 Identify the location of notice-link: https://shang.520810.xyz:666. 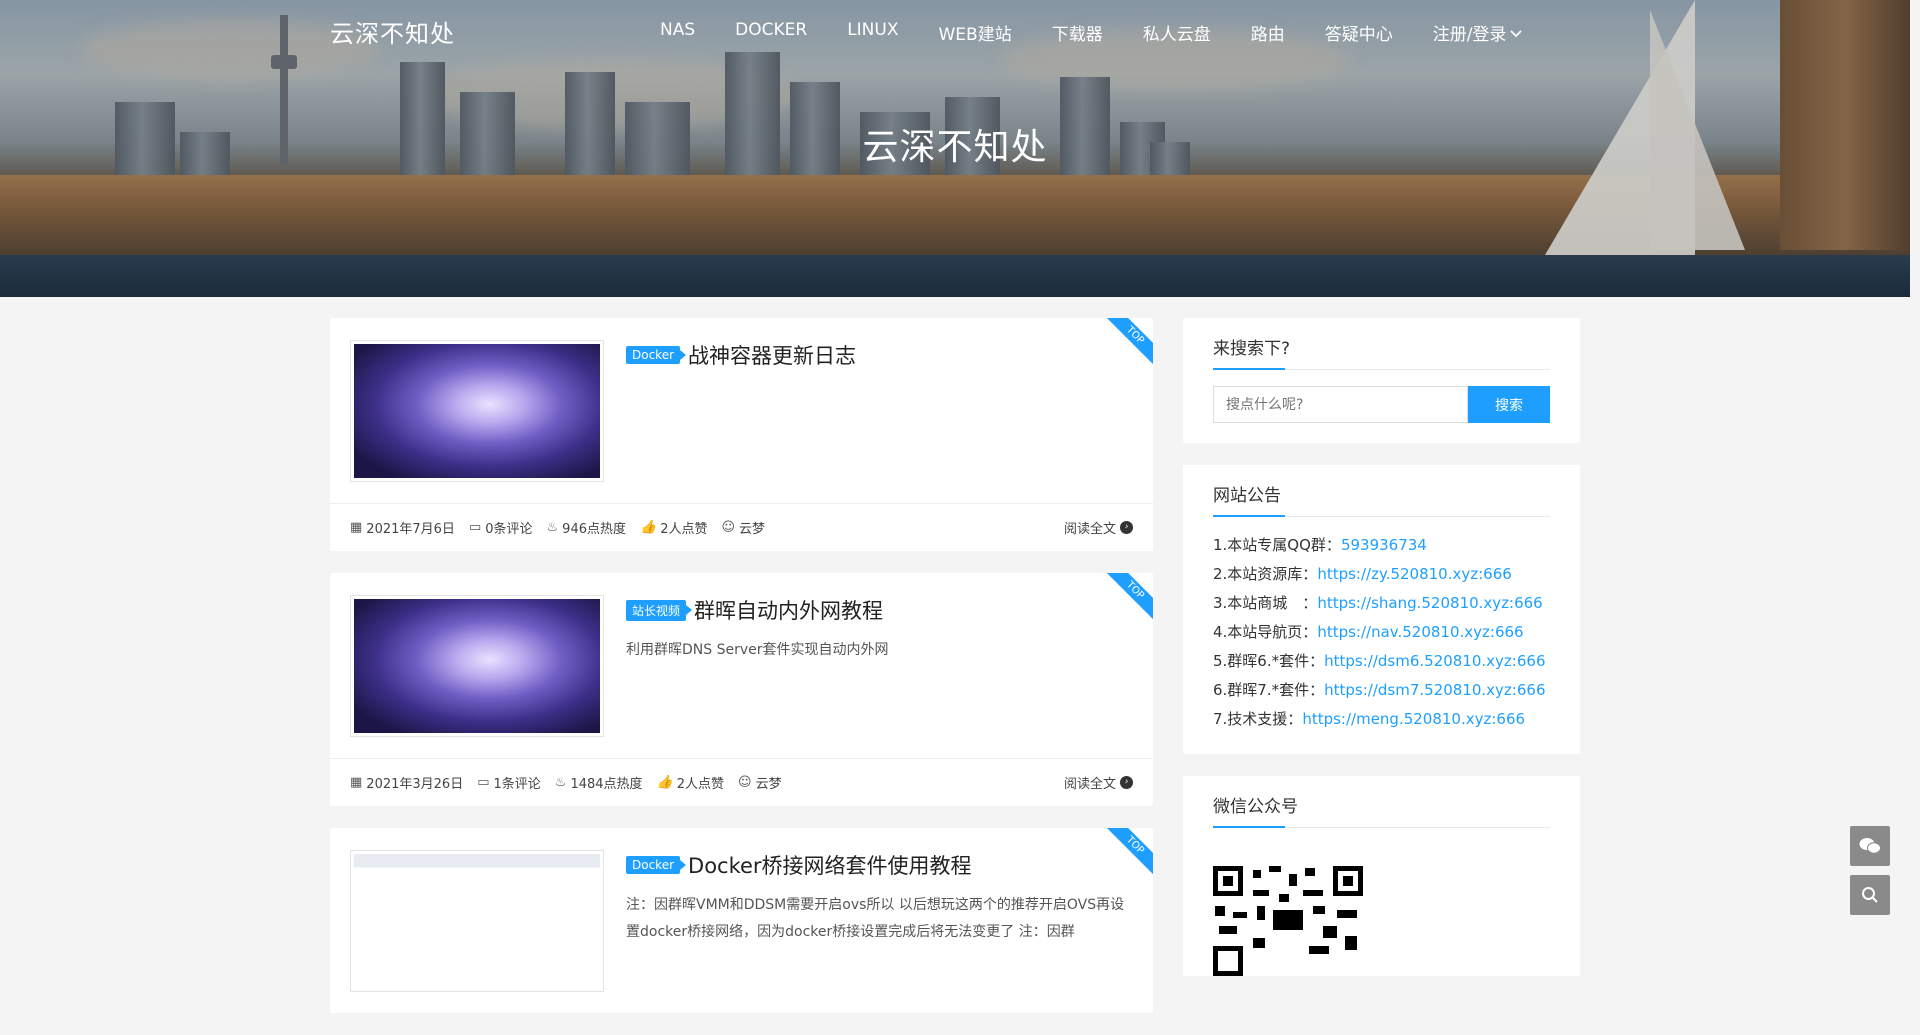
(1429, 603).